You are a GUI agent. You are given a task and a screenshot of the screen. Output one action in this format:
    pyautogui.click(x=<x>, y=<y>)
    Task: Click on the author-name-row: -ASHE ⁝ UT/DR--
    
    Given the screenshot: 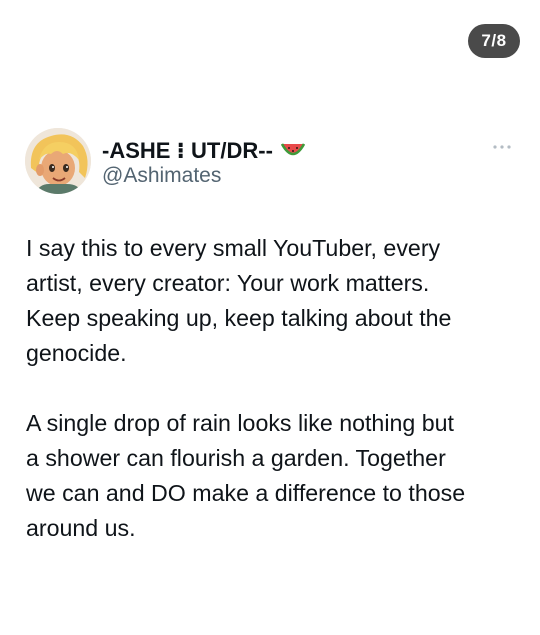 What is the action you would take?
    pyautogui.click(x=203, y=151)
    